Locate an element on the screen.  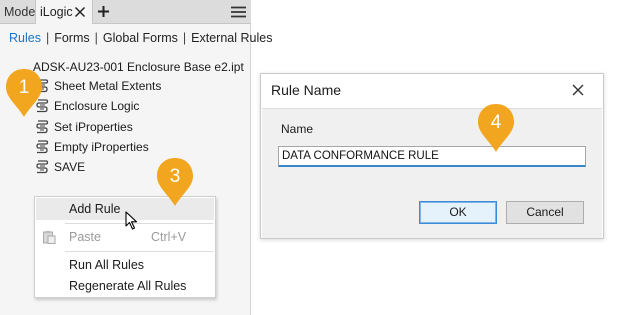
tree-rule-item: SAVE is located at coordinates (60, 167).